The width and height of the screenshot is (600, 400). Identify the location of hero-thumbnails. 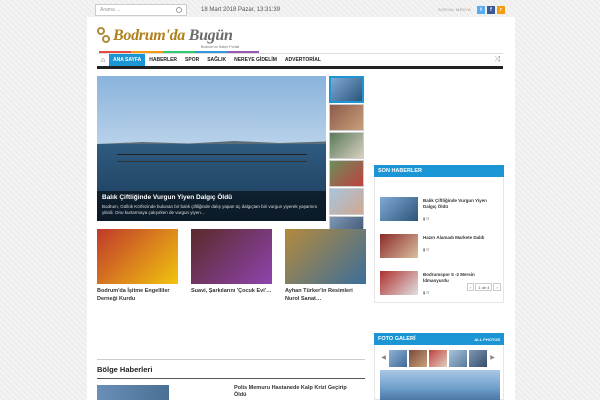
(347, 159).